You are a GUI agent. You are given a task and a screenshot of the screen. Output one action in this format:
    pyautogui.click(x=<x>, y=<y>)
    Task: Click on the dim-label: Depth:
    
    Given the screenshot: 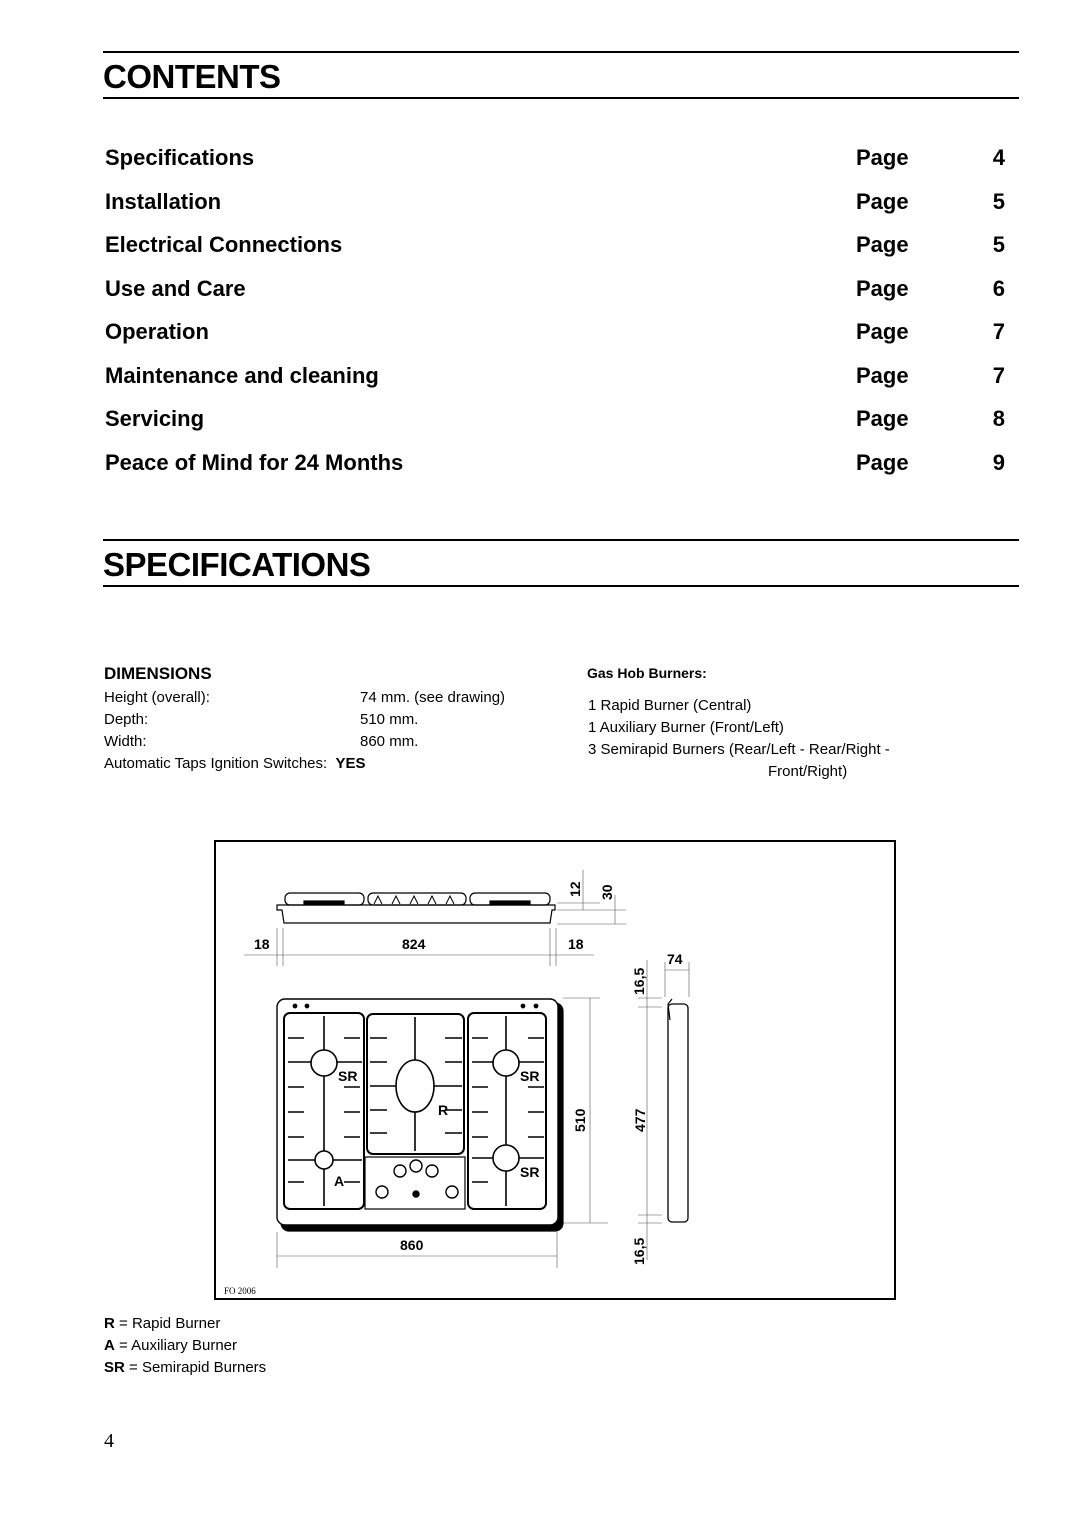 What is the action you would take?
    pyautogui.click(x=126, y=719)
    